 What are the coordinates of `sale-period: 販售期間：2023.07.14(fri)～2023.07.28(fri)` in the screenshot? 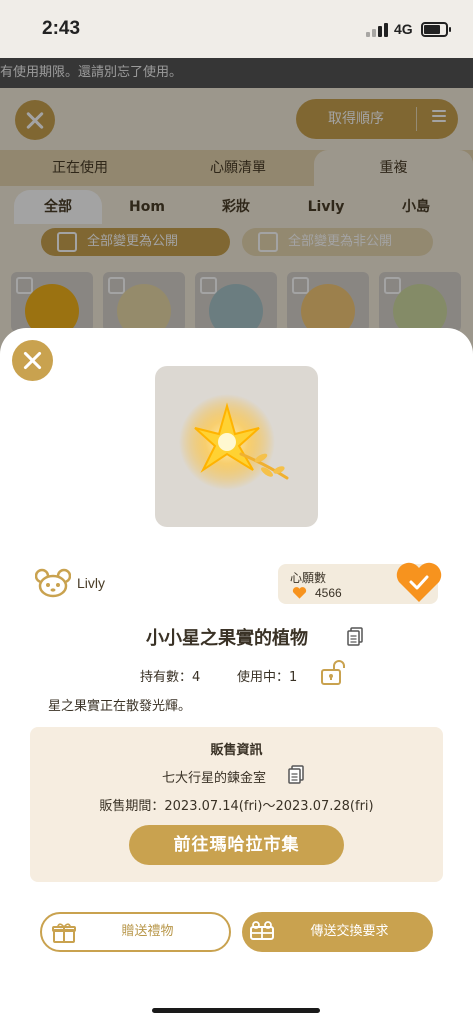 It's located at (236, 806).